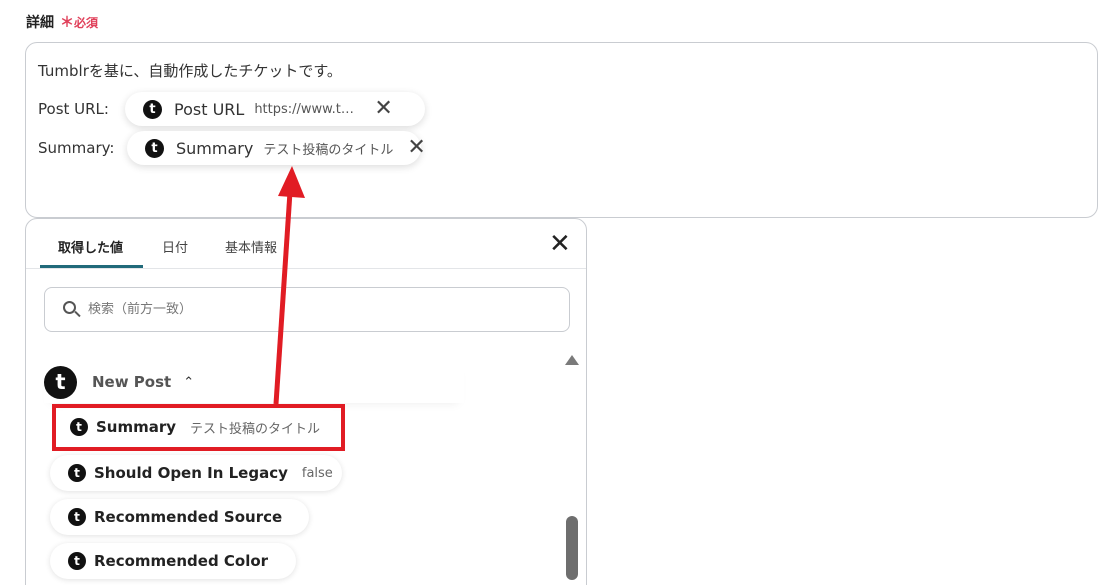  Describe the element at coordinates (560, 244) in the screenshot. I see `close-icon: ✕` at that location.